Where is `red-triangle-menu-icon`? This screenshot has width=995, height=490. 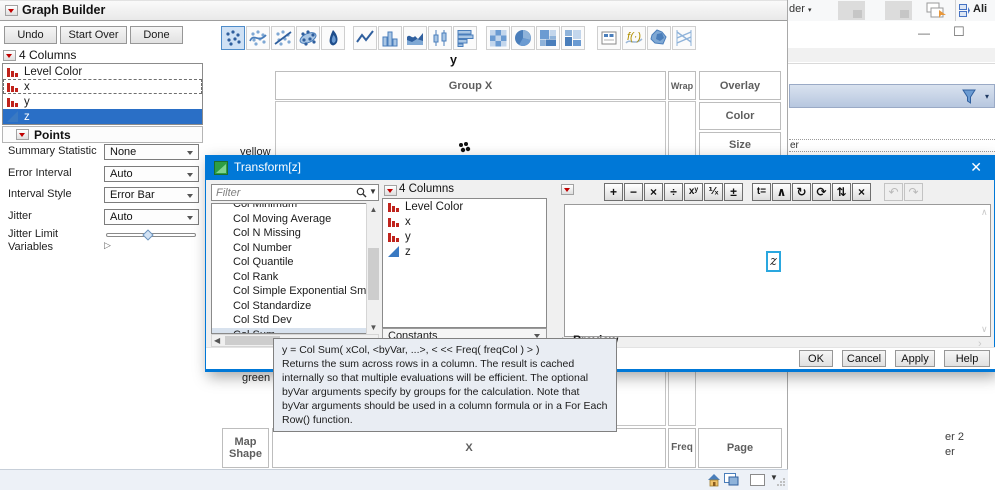 red-triangle-menu-icon is located at coordinates (11, 10).